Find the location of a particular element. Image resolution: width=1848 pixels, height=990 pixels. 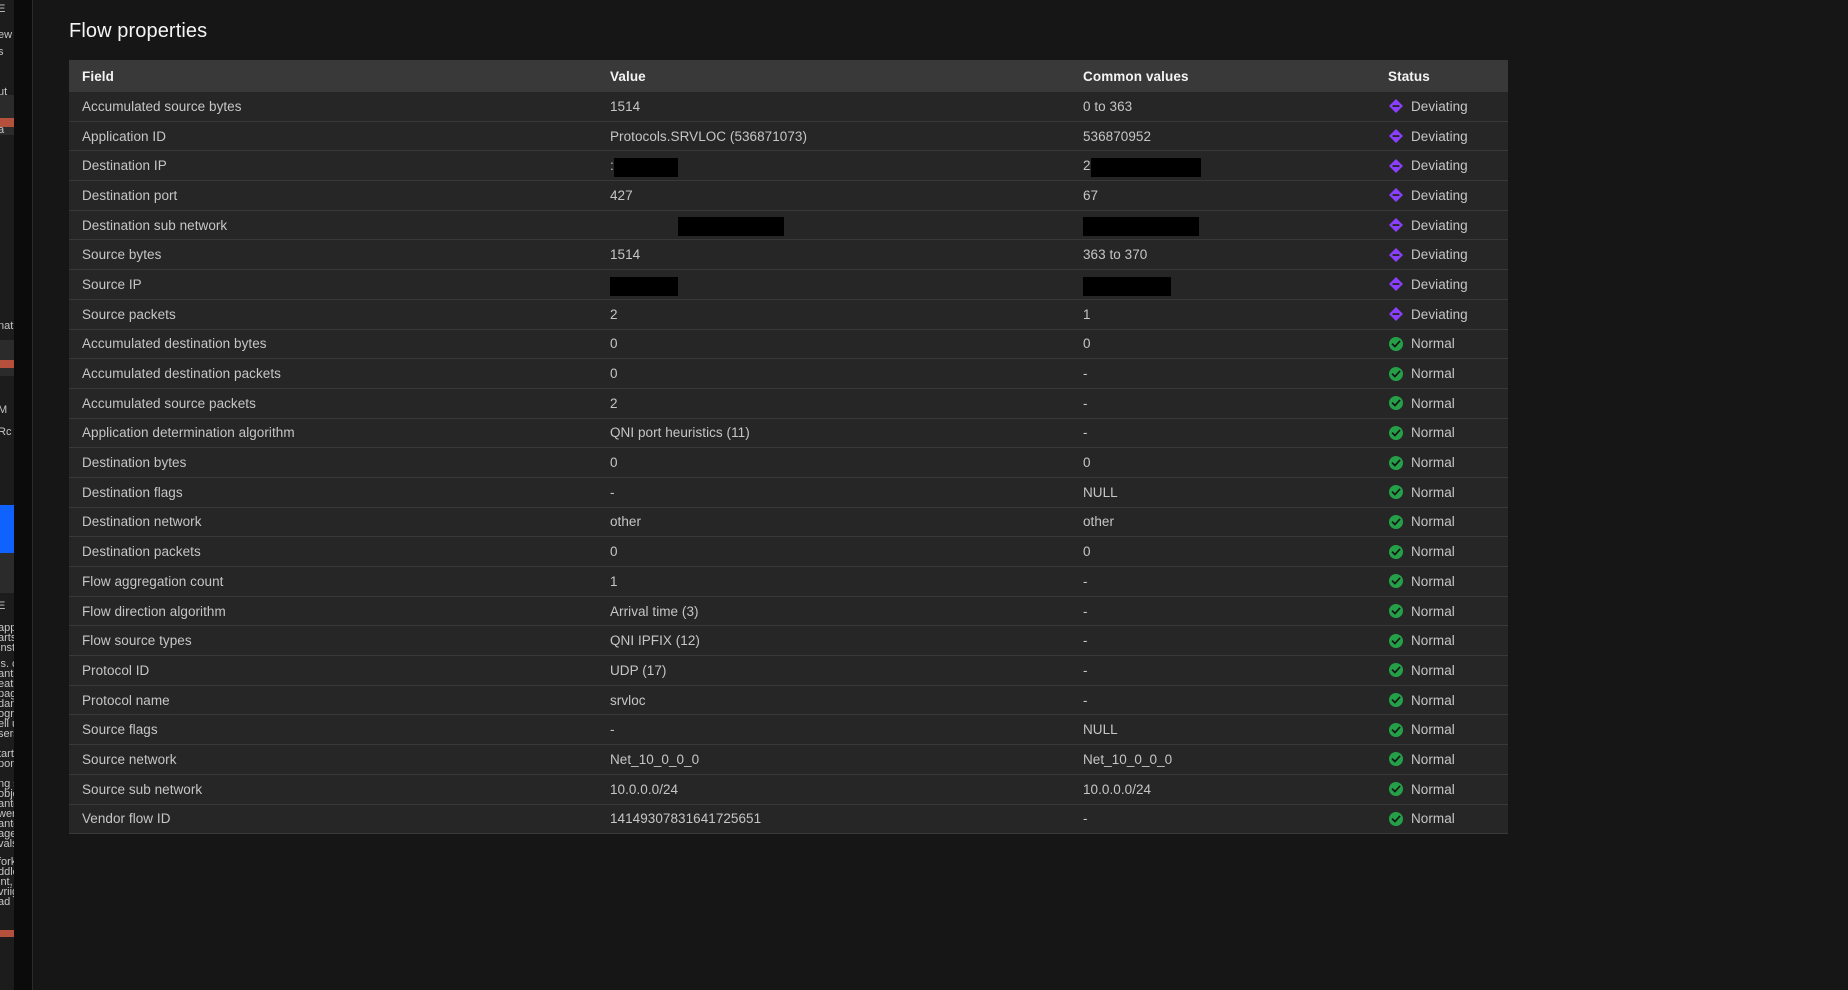

cell-field: Flow direction algorithm is located at coordinates (333, 610).